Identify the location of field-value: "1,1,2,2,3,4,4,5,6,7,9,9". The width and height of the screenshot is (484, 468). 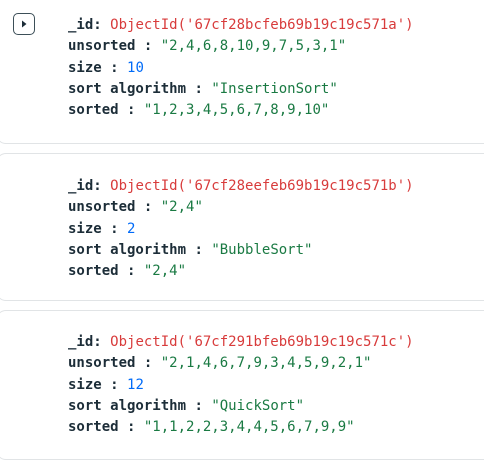
(249, 427).